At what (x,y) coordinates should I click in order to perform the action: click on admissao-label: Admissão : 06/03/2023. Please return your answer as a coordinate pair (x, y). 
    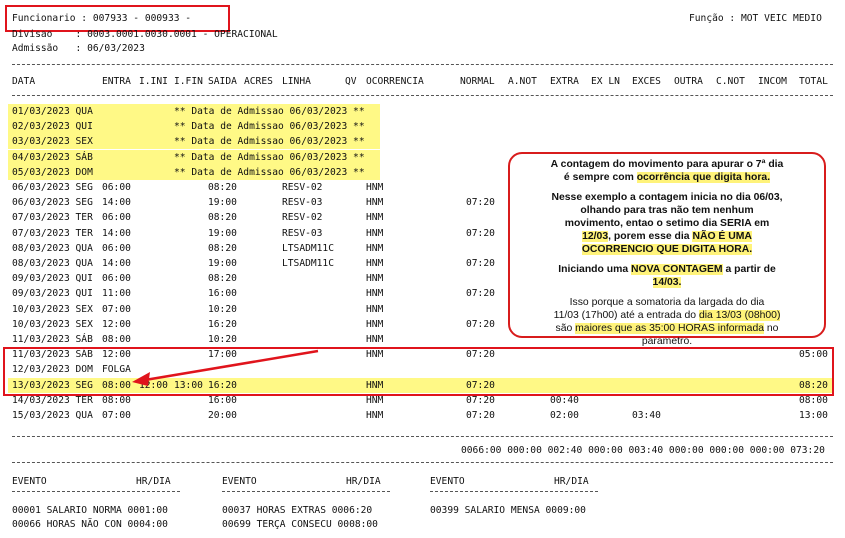
    Looking at the image, I should click on (78, 48).